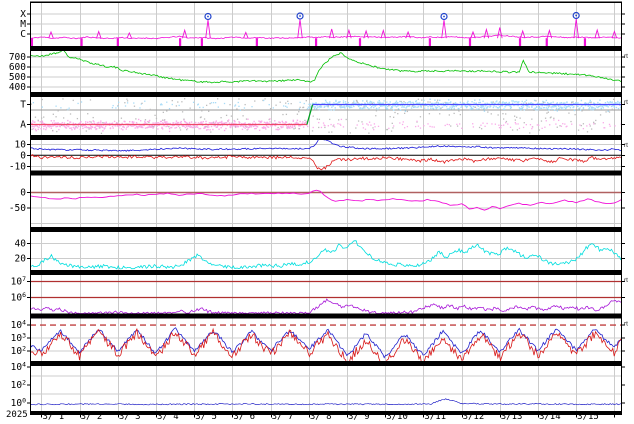  What do you see at coordinates (130, 417) in the screenshot?
I see `x-axis-date-label: 3/ 3` at bounding box center [130, 417].